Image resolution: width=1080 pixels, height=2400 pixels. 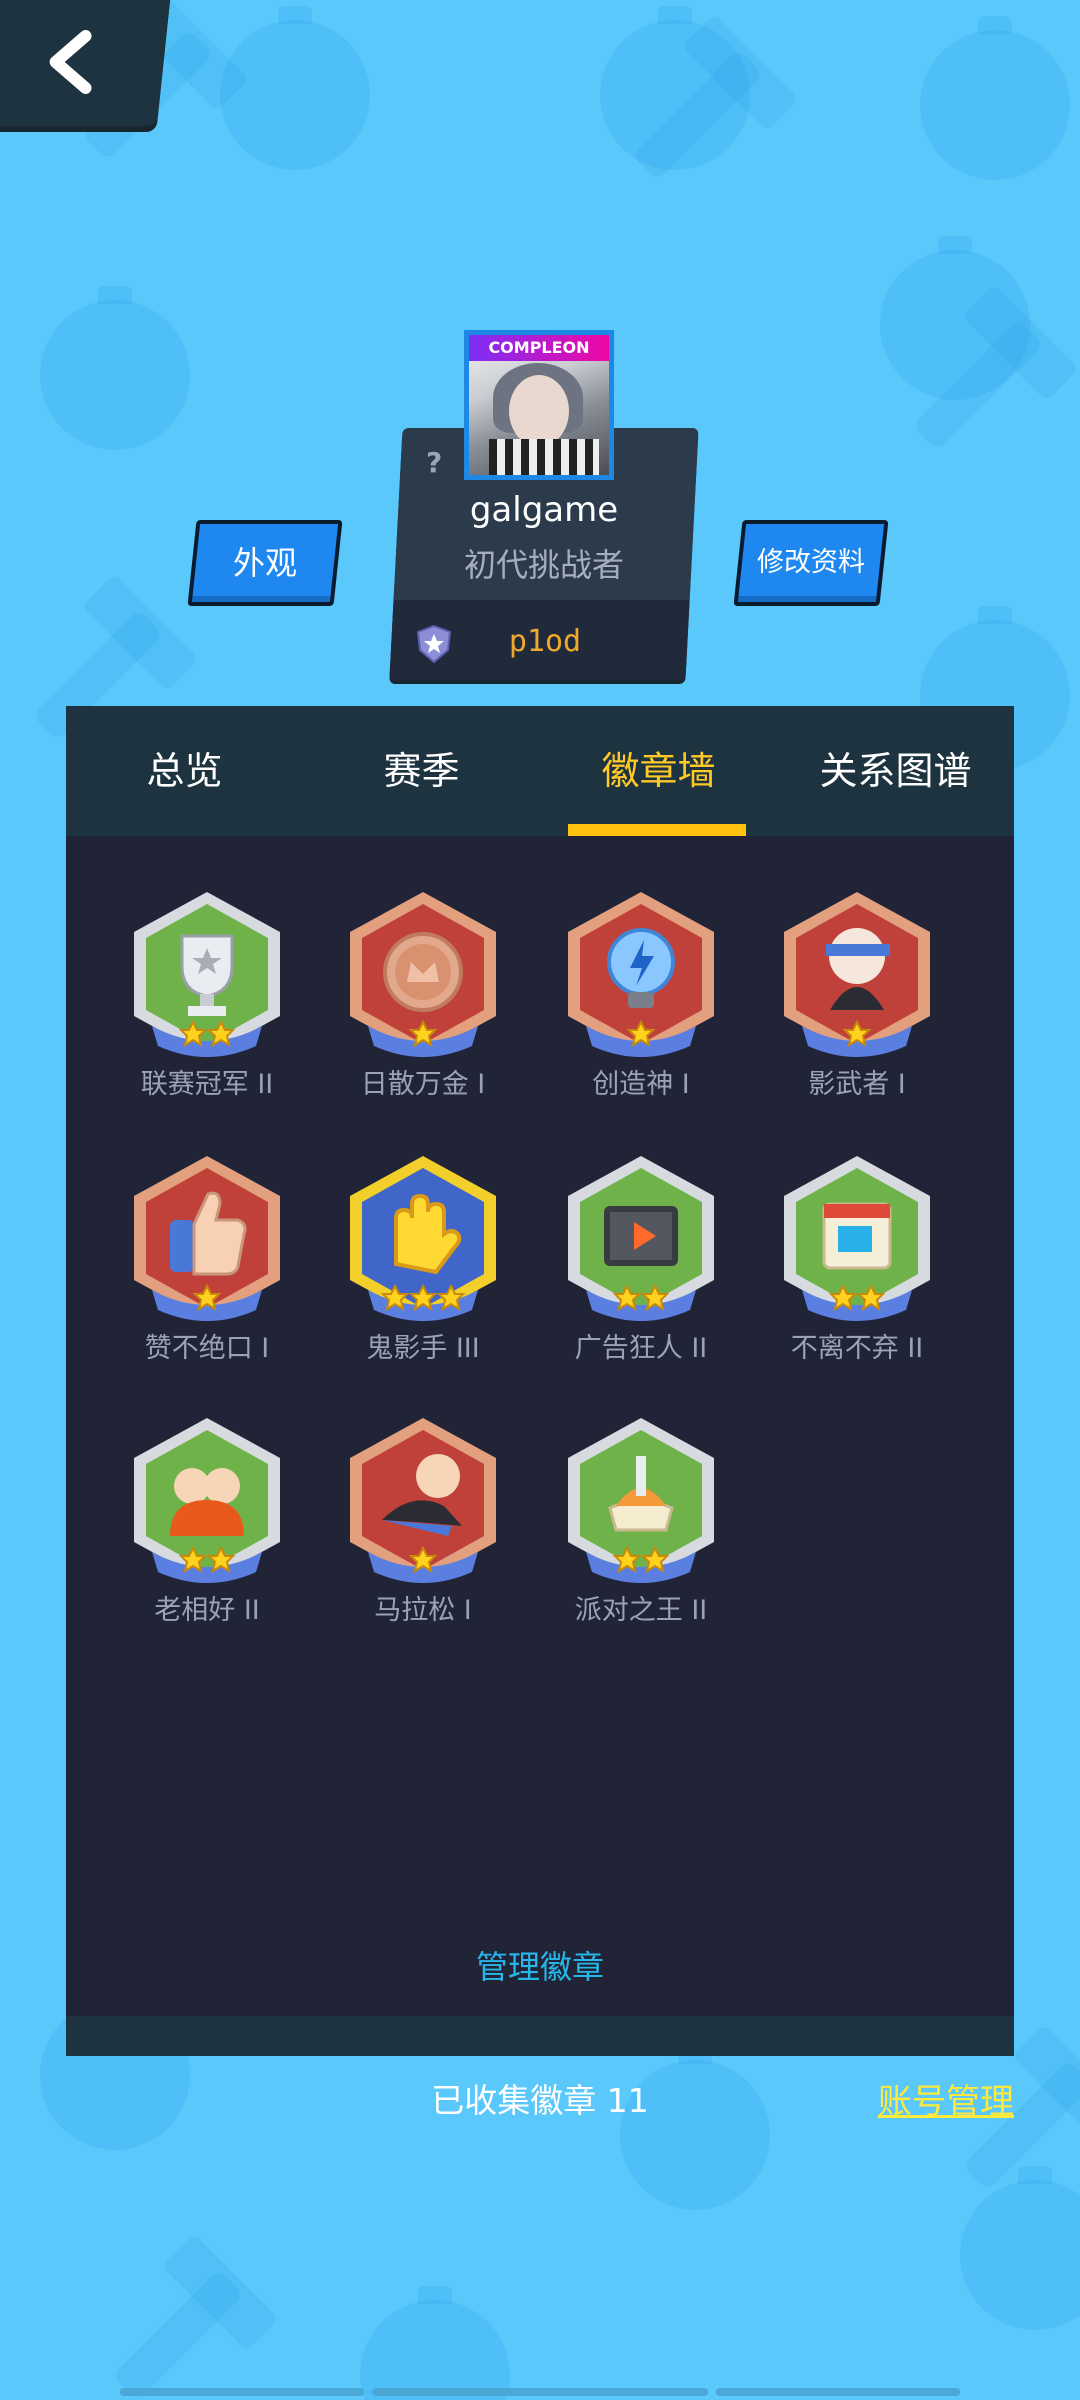 What do you see at coordinates (207, 1238) in the screenshot?
I see `thumbs-up-icon` at bounding box center [207, 1238].